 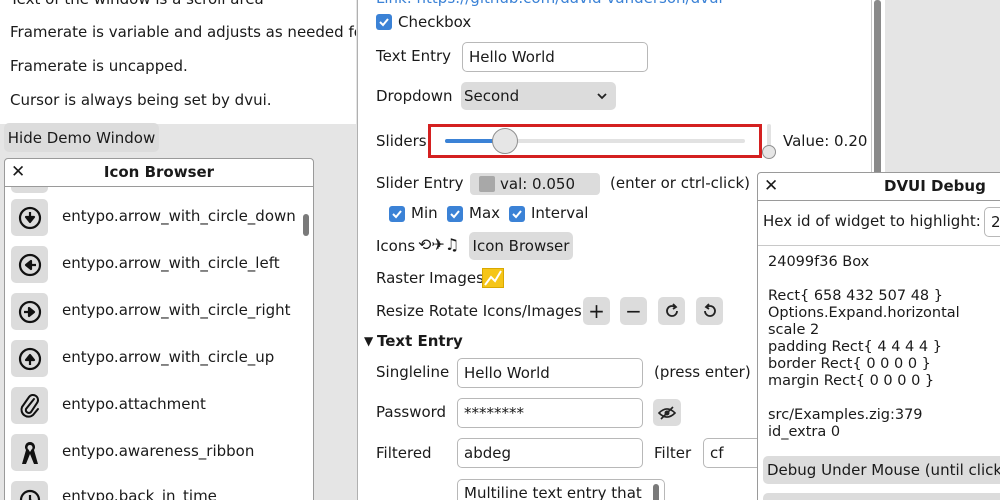 What do you see at coordinates (512, 57) in the screenshot?
I see `text-entry-value: Hello World` at bounding box center [512, 57].